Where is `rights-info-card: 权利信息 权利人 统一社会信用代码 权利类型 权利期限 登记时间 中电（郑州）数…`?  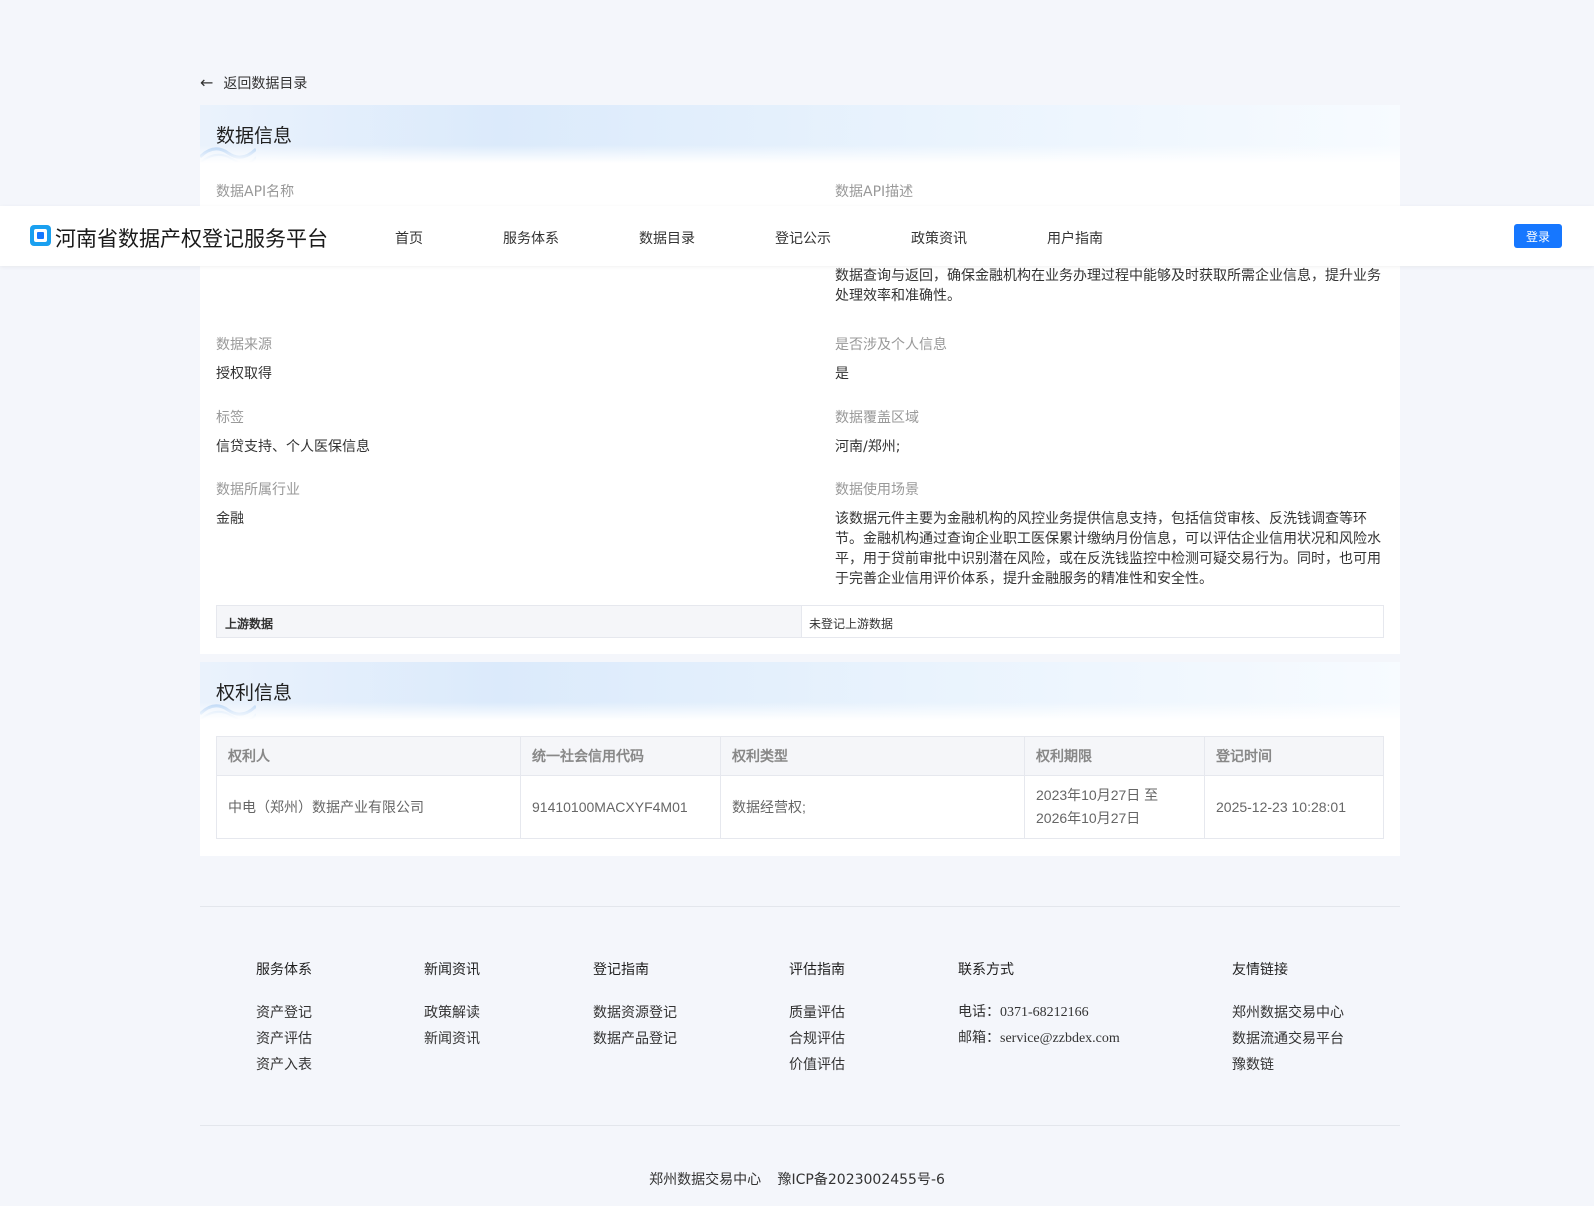 rights-info-card: 权利信息 权利人 统一社会信用代码 权利类型 权利期限 登记时间 中电（郑州）数… is located at coordinates (800, 759).